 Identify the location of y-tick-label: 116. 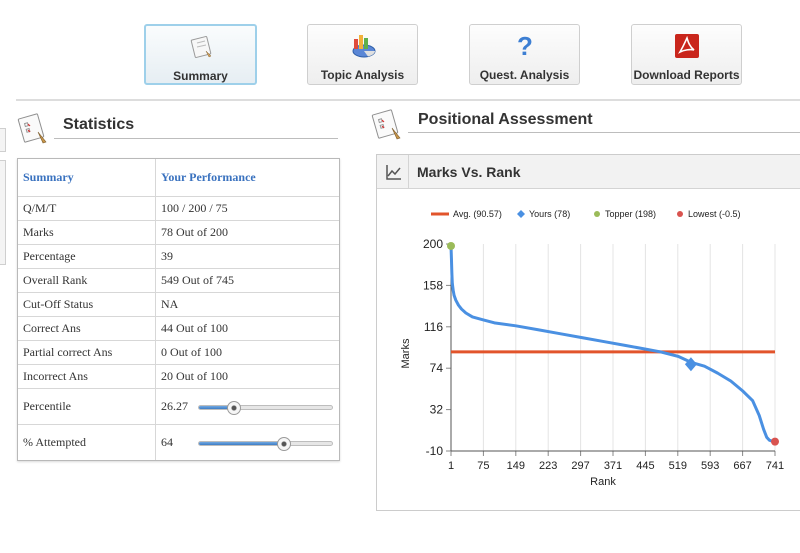
(433, 327).